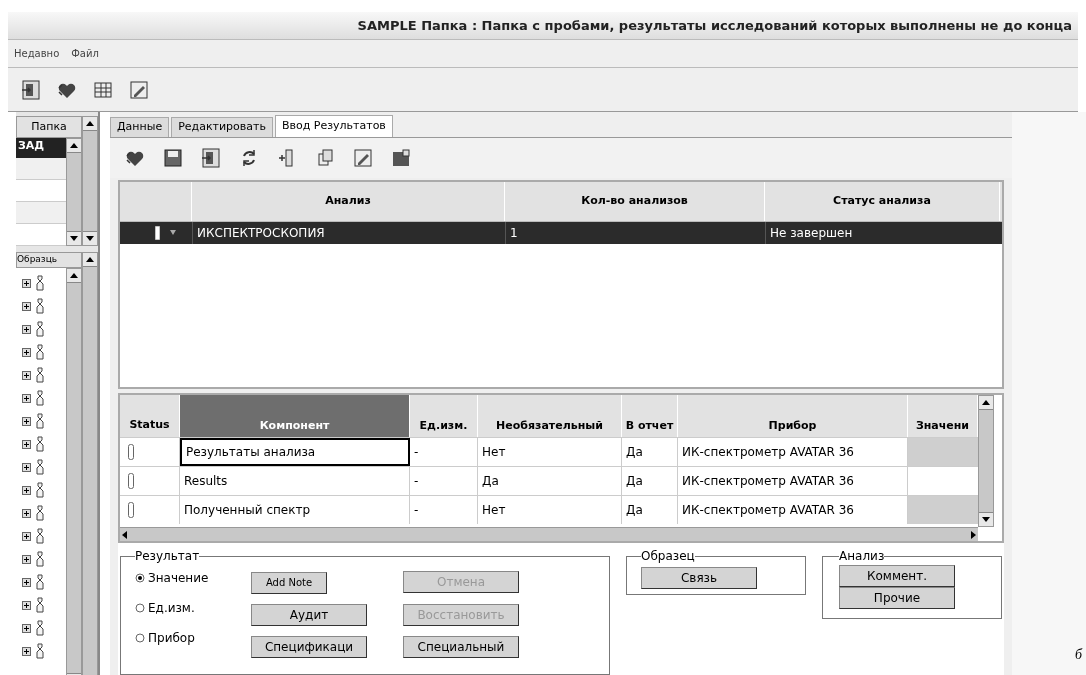  I want to click on table-cell: 1, so click(635, 232).